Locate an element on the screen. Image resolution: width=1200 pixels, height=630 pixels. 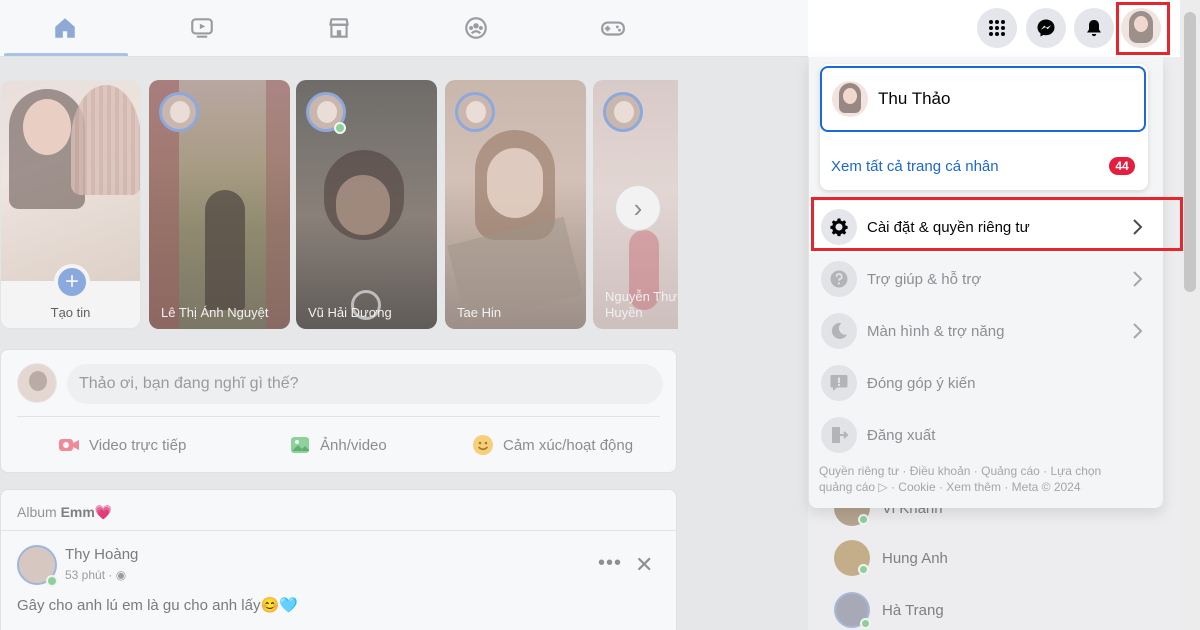
scrollbar-thumb is located at coordinates (1190, 152).